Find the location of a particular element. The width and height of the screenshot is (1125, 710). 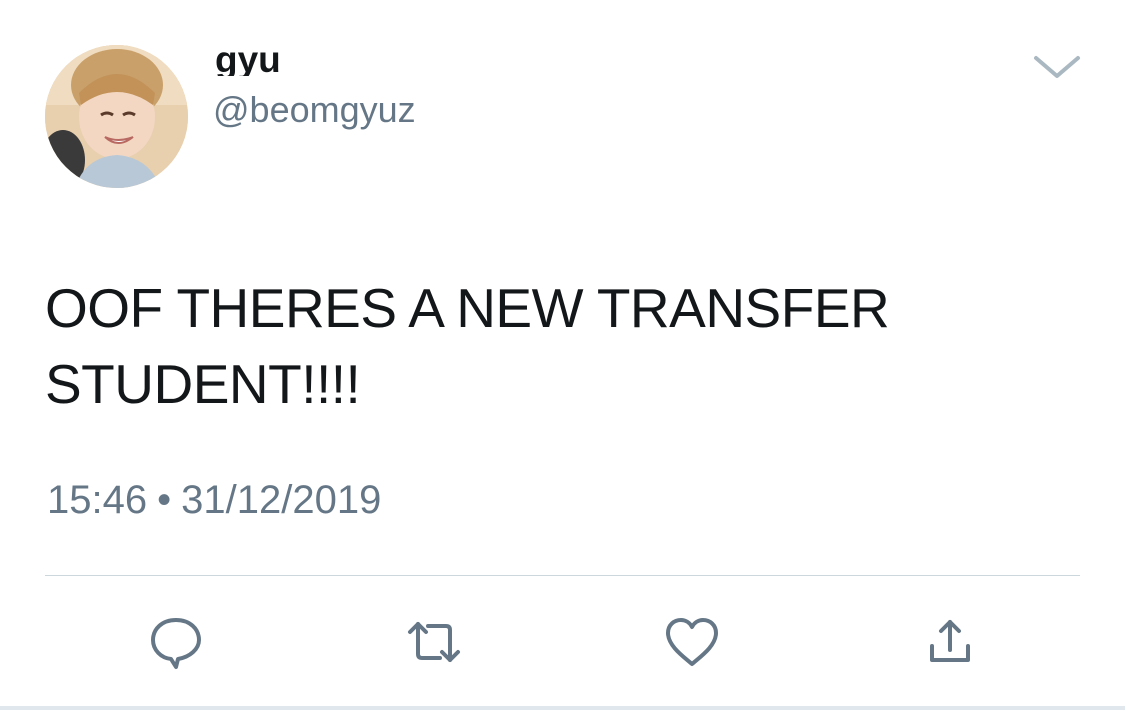

reply-button is located at coordinates (176, 642).